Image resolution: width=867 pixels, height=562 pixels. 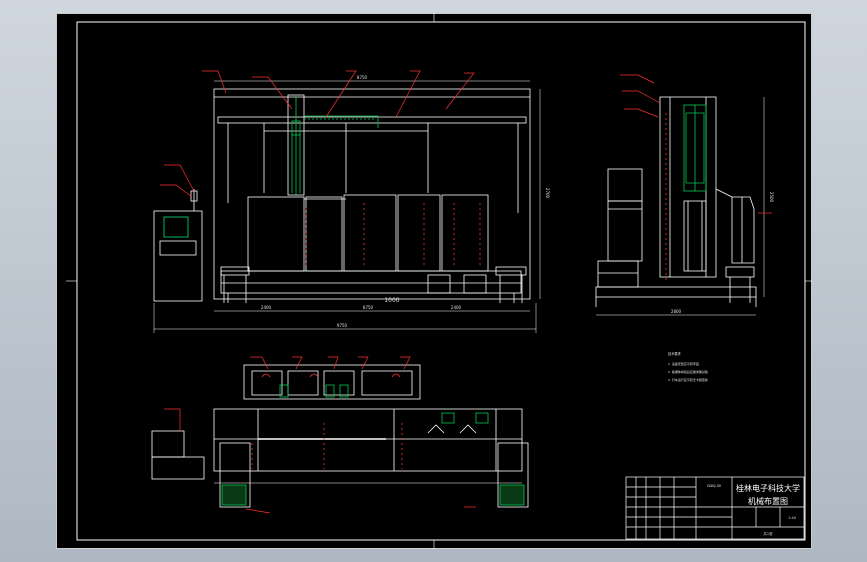 I want to click on dim-elevation: 1000, so click(x=391, y=300).